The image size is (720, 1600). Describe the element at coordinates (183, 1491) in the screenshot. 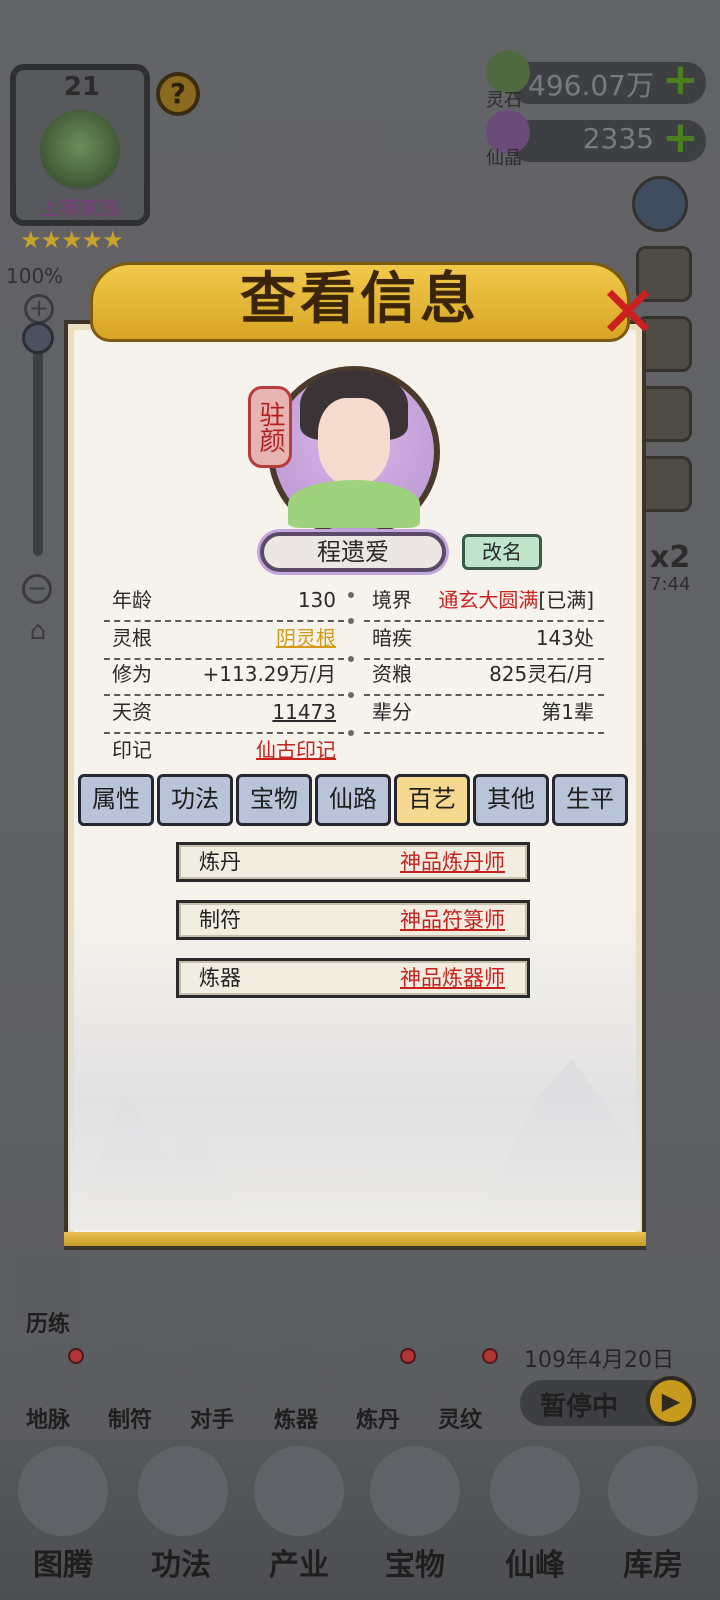

I see `technique-icon` at that location.